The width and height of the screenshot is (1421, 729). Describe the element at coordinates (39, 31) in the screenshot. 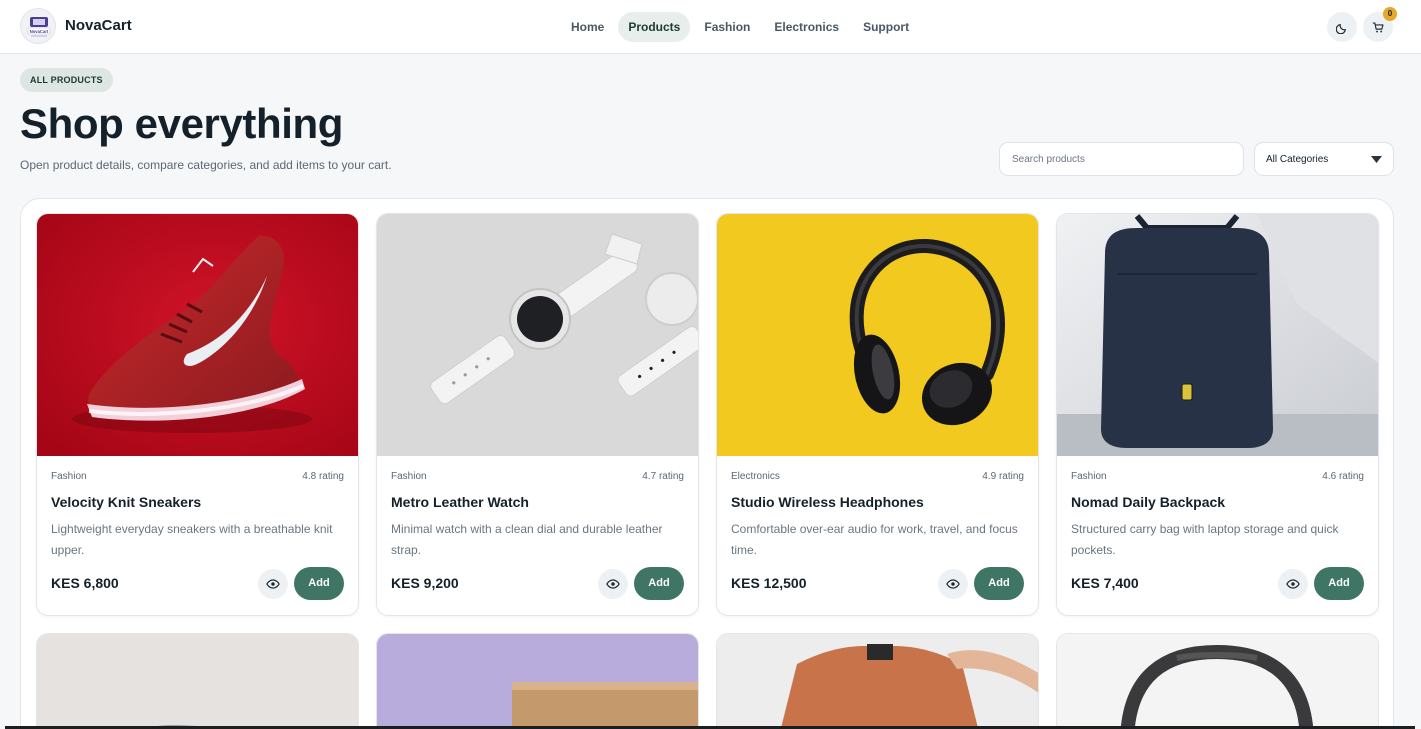

I see `logo-wordmark: NovaCart` at that location.